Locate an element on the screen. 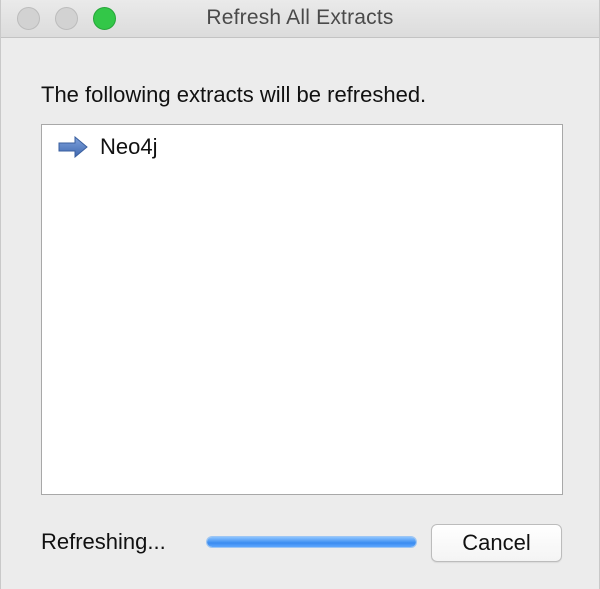 This screenshot has width=600, height=589. list-item: Neo4j is located at coordinates (107, 147).